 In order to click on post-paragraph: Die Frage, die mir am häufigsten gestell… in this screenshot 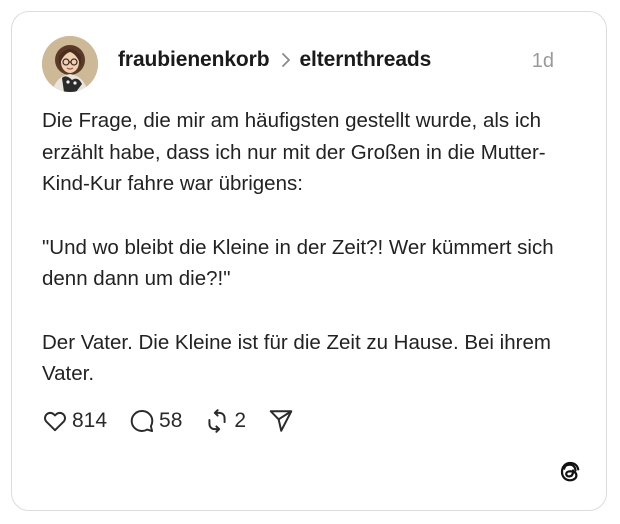, I will do `click(294, 152)`.